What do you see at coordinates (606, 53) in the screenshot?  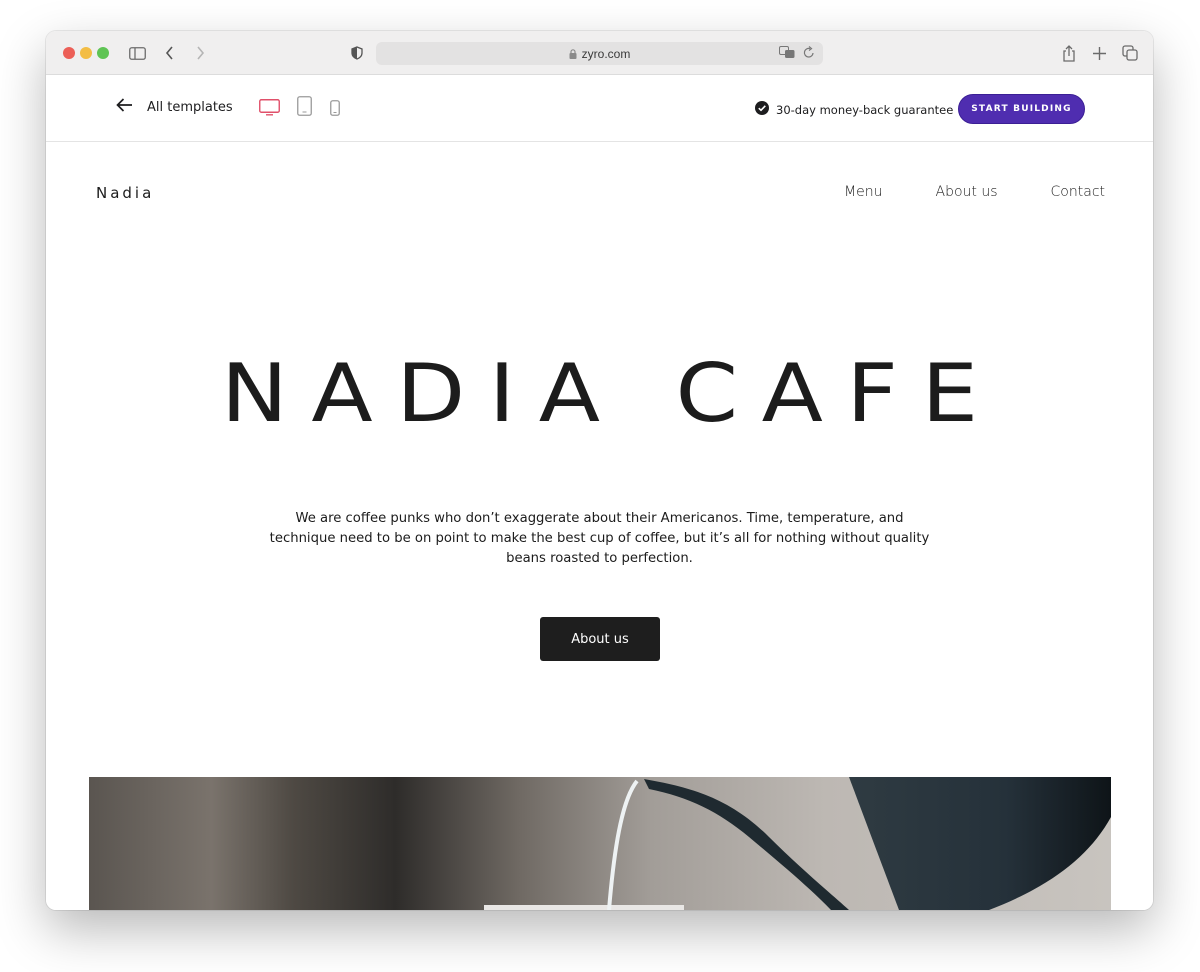 I see `url-text: zyro.com` at bounding box center [606, 53].